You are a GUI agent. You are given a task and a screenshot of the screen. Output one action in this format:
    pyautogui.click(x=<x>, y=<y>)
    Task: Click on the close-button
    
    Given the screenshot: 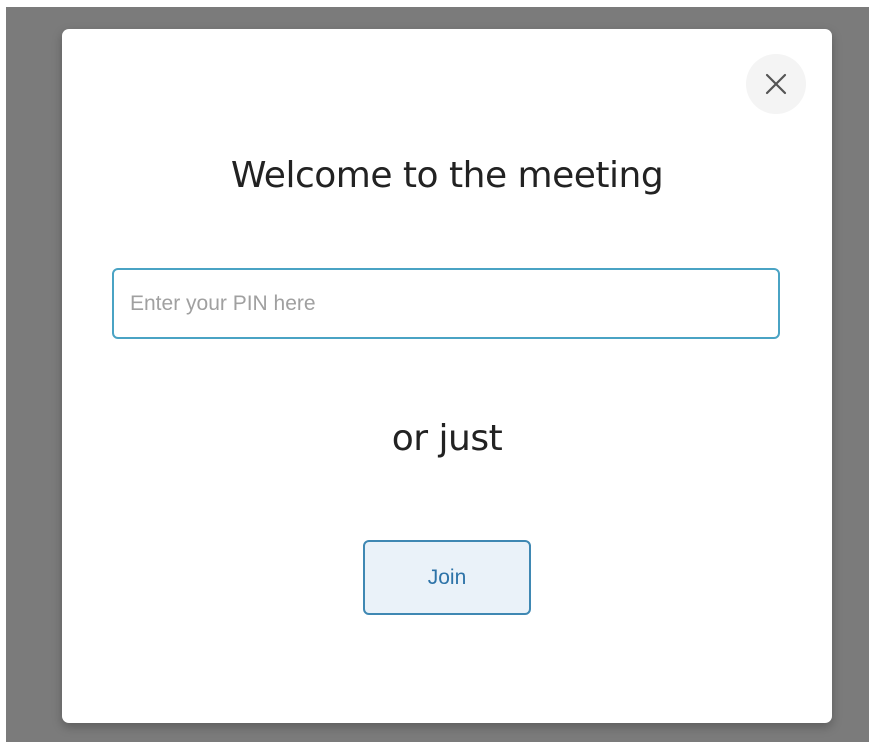 What is the action you would take?
    pyautogui.click(x=776, y=84)
    